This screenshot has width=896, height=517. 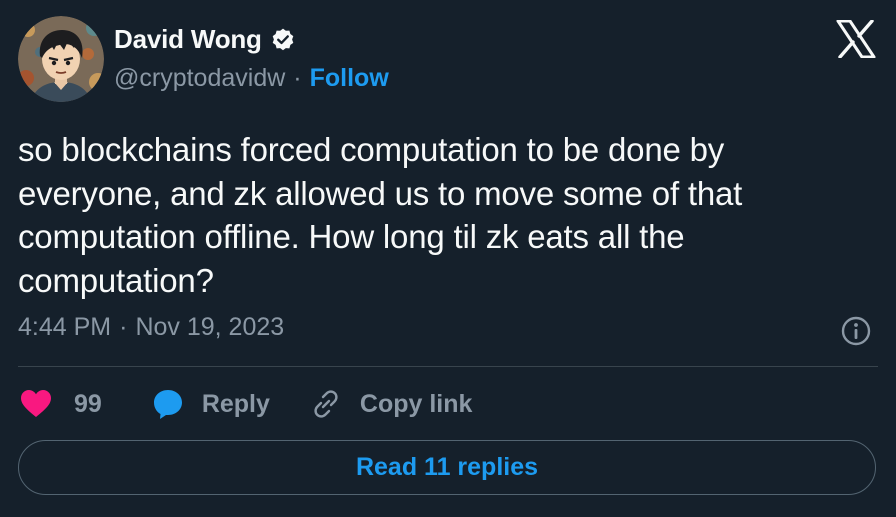 I want to click on follow-button: Follow, so click(x=349, y=78).